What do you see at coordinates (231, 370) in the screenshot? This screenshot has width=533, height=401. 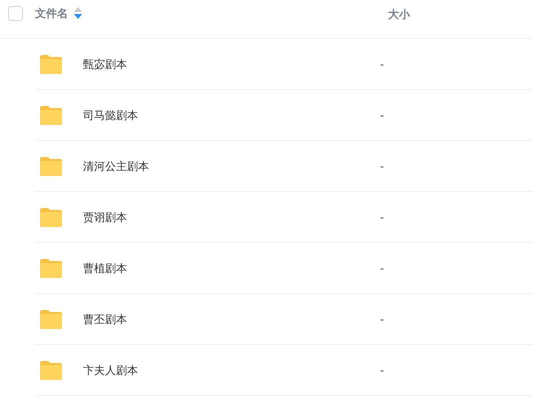 I see `file-name: 卞夫人剧本` at bounding box center [231, 370].